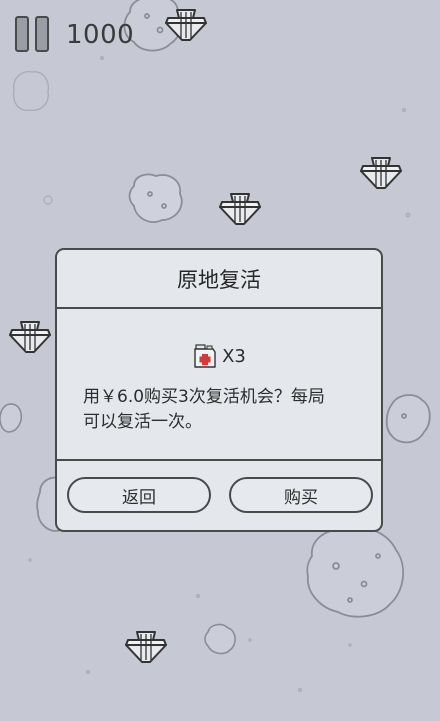  I want to click on item-quantity: X3, so click(234, 356).